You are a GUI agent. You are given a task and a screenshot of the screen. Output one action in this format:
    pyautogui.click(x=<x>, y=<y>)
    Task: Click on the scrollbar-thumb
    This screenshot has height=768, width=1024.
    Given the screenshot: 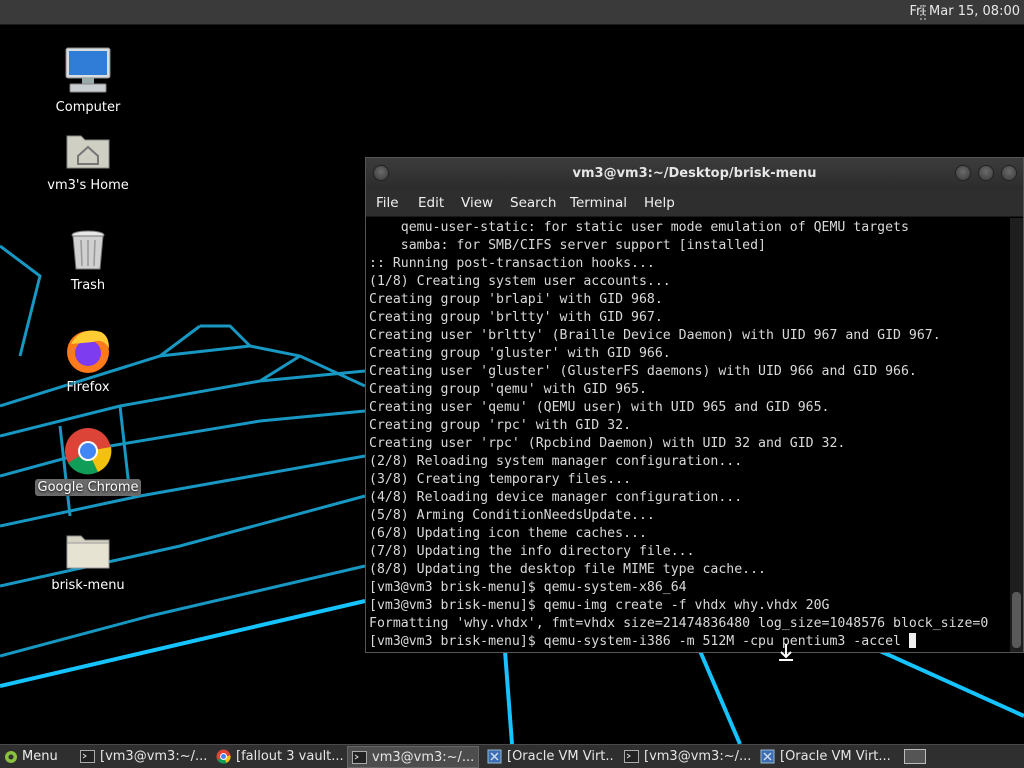 What is the action you would take?
    pyautogui.click(x=1016, y=620)
    